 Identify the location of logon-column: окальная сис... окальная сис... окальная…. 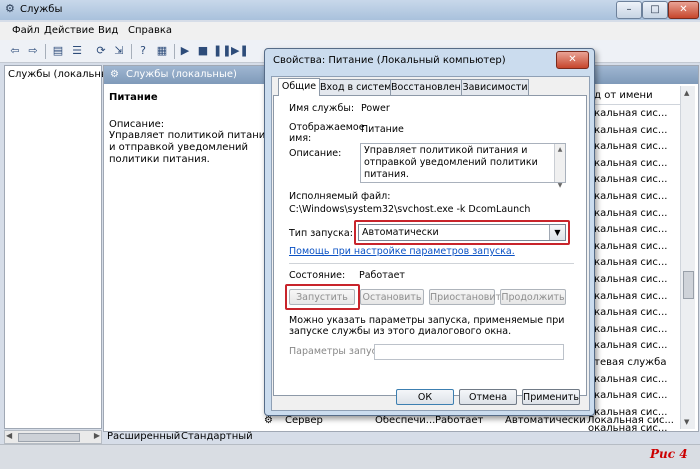
(632, 272).